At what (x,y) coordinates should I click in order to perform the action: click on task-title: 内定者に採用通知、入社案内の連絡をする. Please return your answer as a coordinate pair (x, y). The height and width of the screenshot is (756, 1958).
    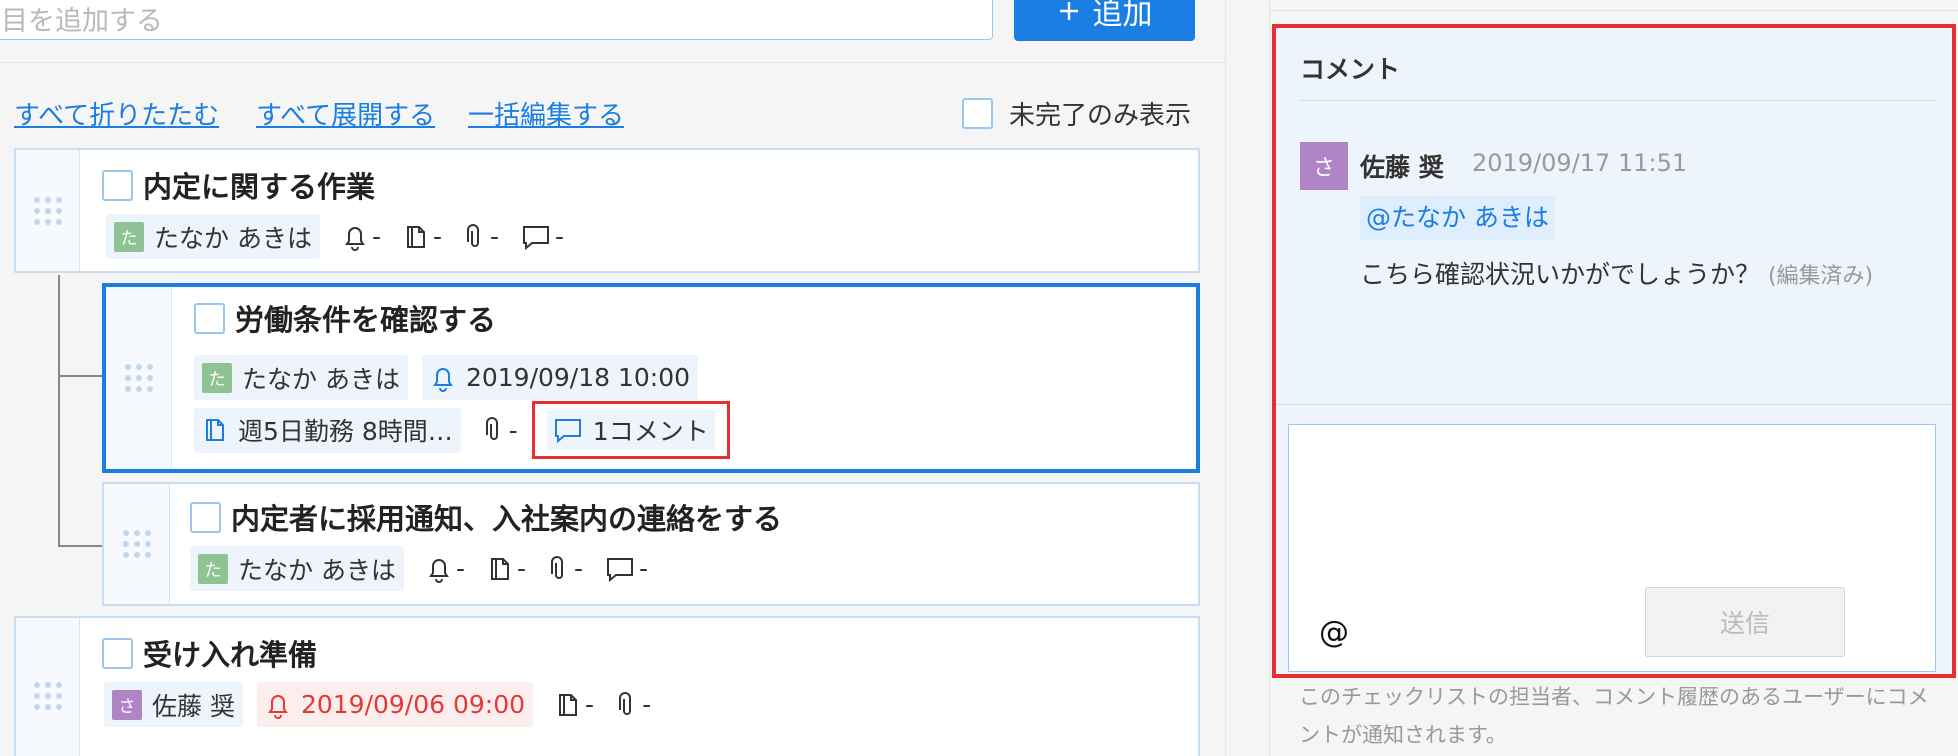
    Looking at the image, I should click on (506, 517).